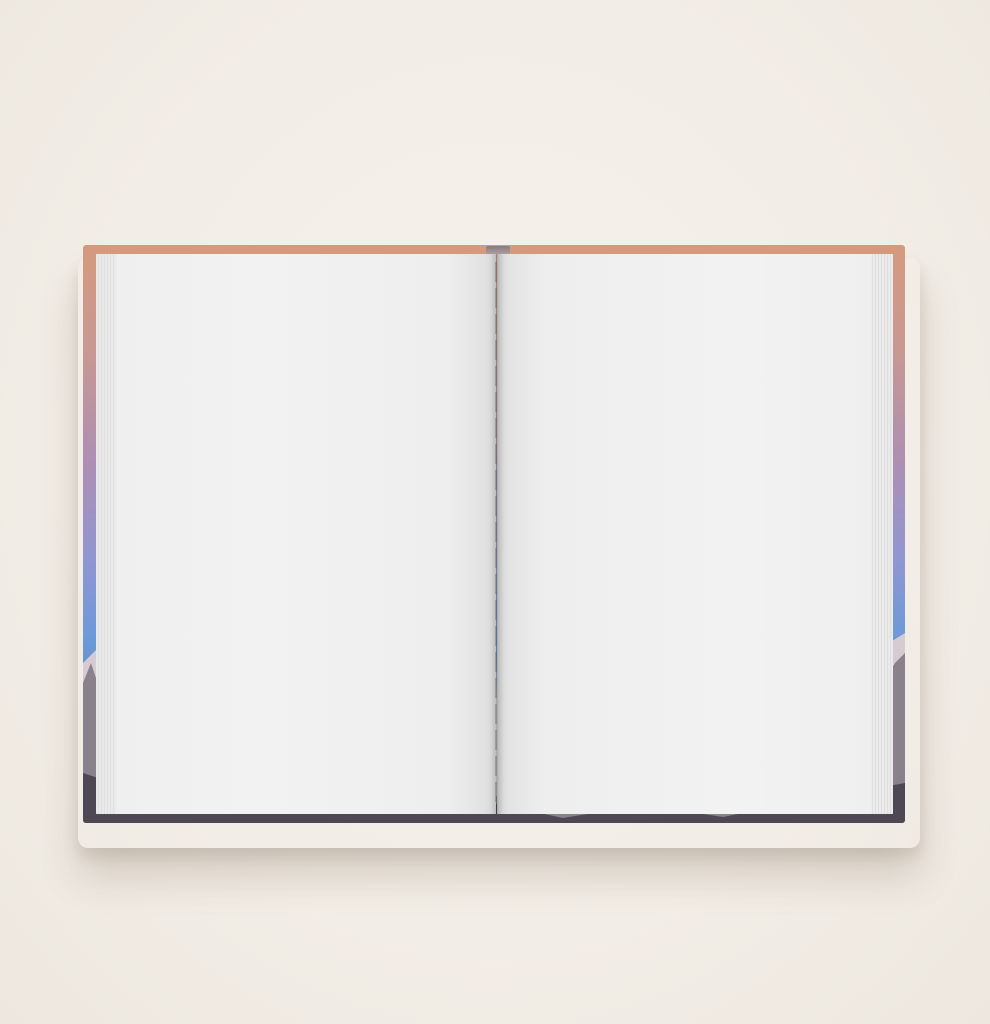 The image size is (990, 1024). I want to click on book-gutter, so click(497, 534).